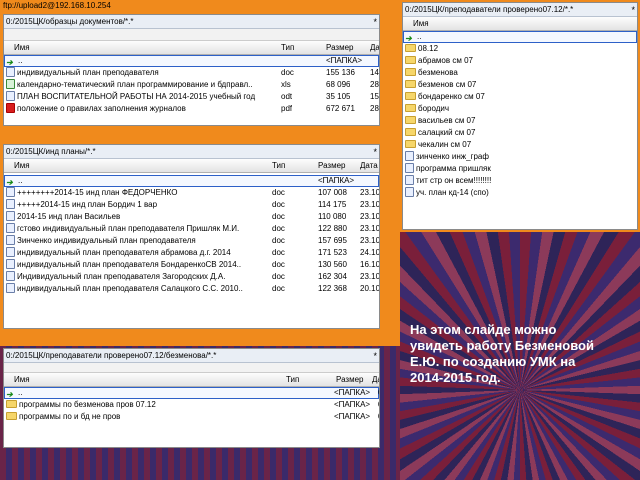 The width and height of the screenshot is (640, 480). I want to click on file-row: салацкий см 07, so click(520, 133).